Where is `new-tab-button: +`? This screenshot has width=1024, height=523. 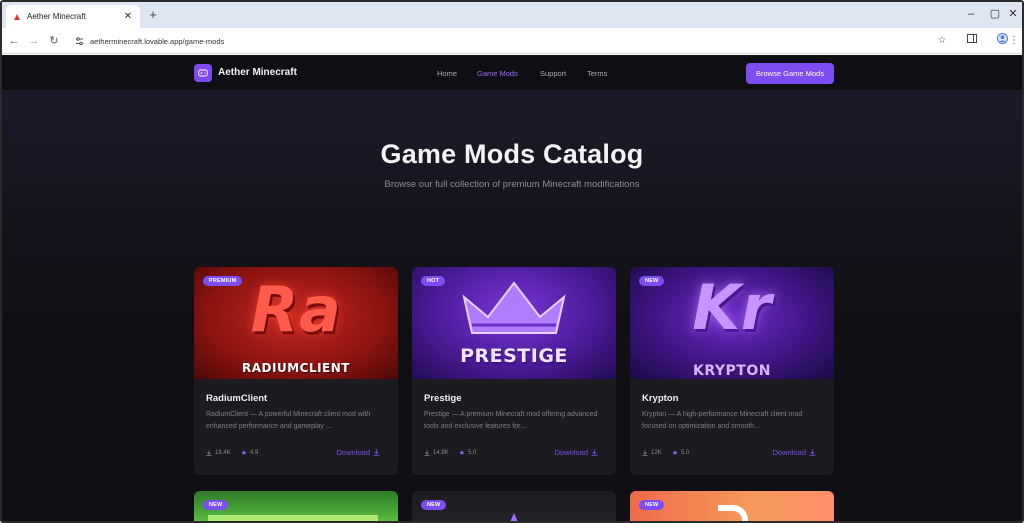 new-tab-button: + is located at coordinates (153, 15).